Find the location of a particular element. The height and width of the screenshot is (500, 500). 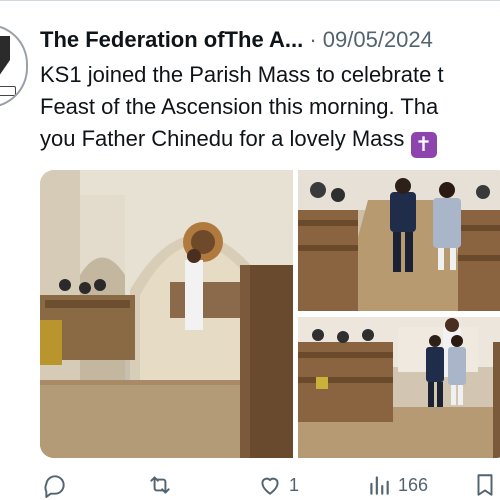

like-count: 1 is located at coordinates (294, 484).